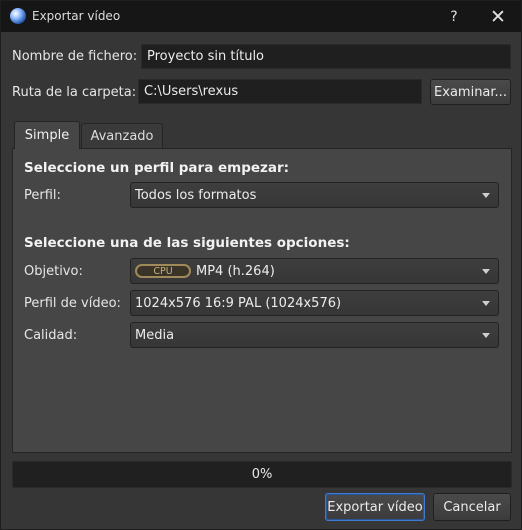 Image resolution: width=522 pixels, height=530 pixels. What do you see at coordinates (498, 16) in the screenshot?
I see `close-button: ✕` at bounding box center [498, 16].